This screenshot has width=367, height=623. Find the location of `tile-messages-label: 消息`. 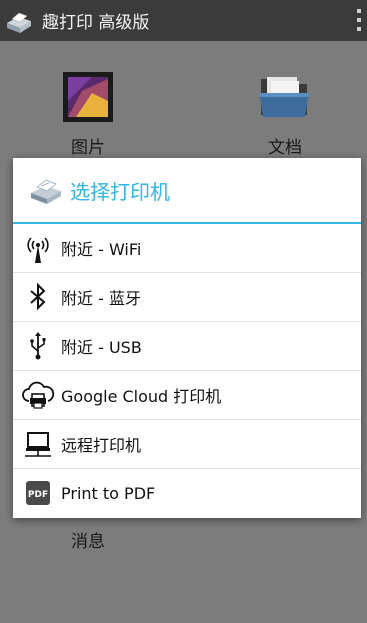

tile-messages-label: 消息 is located at coordinates (88, 542).